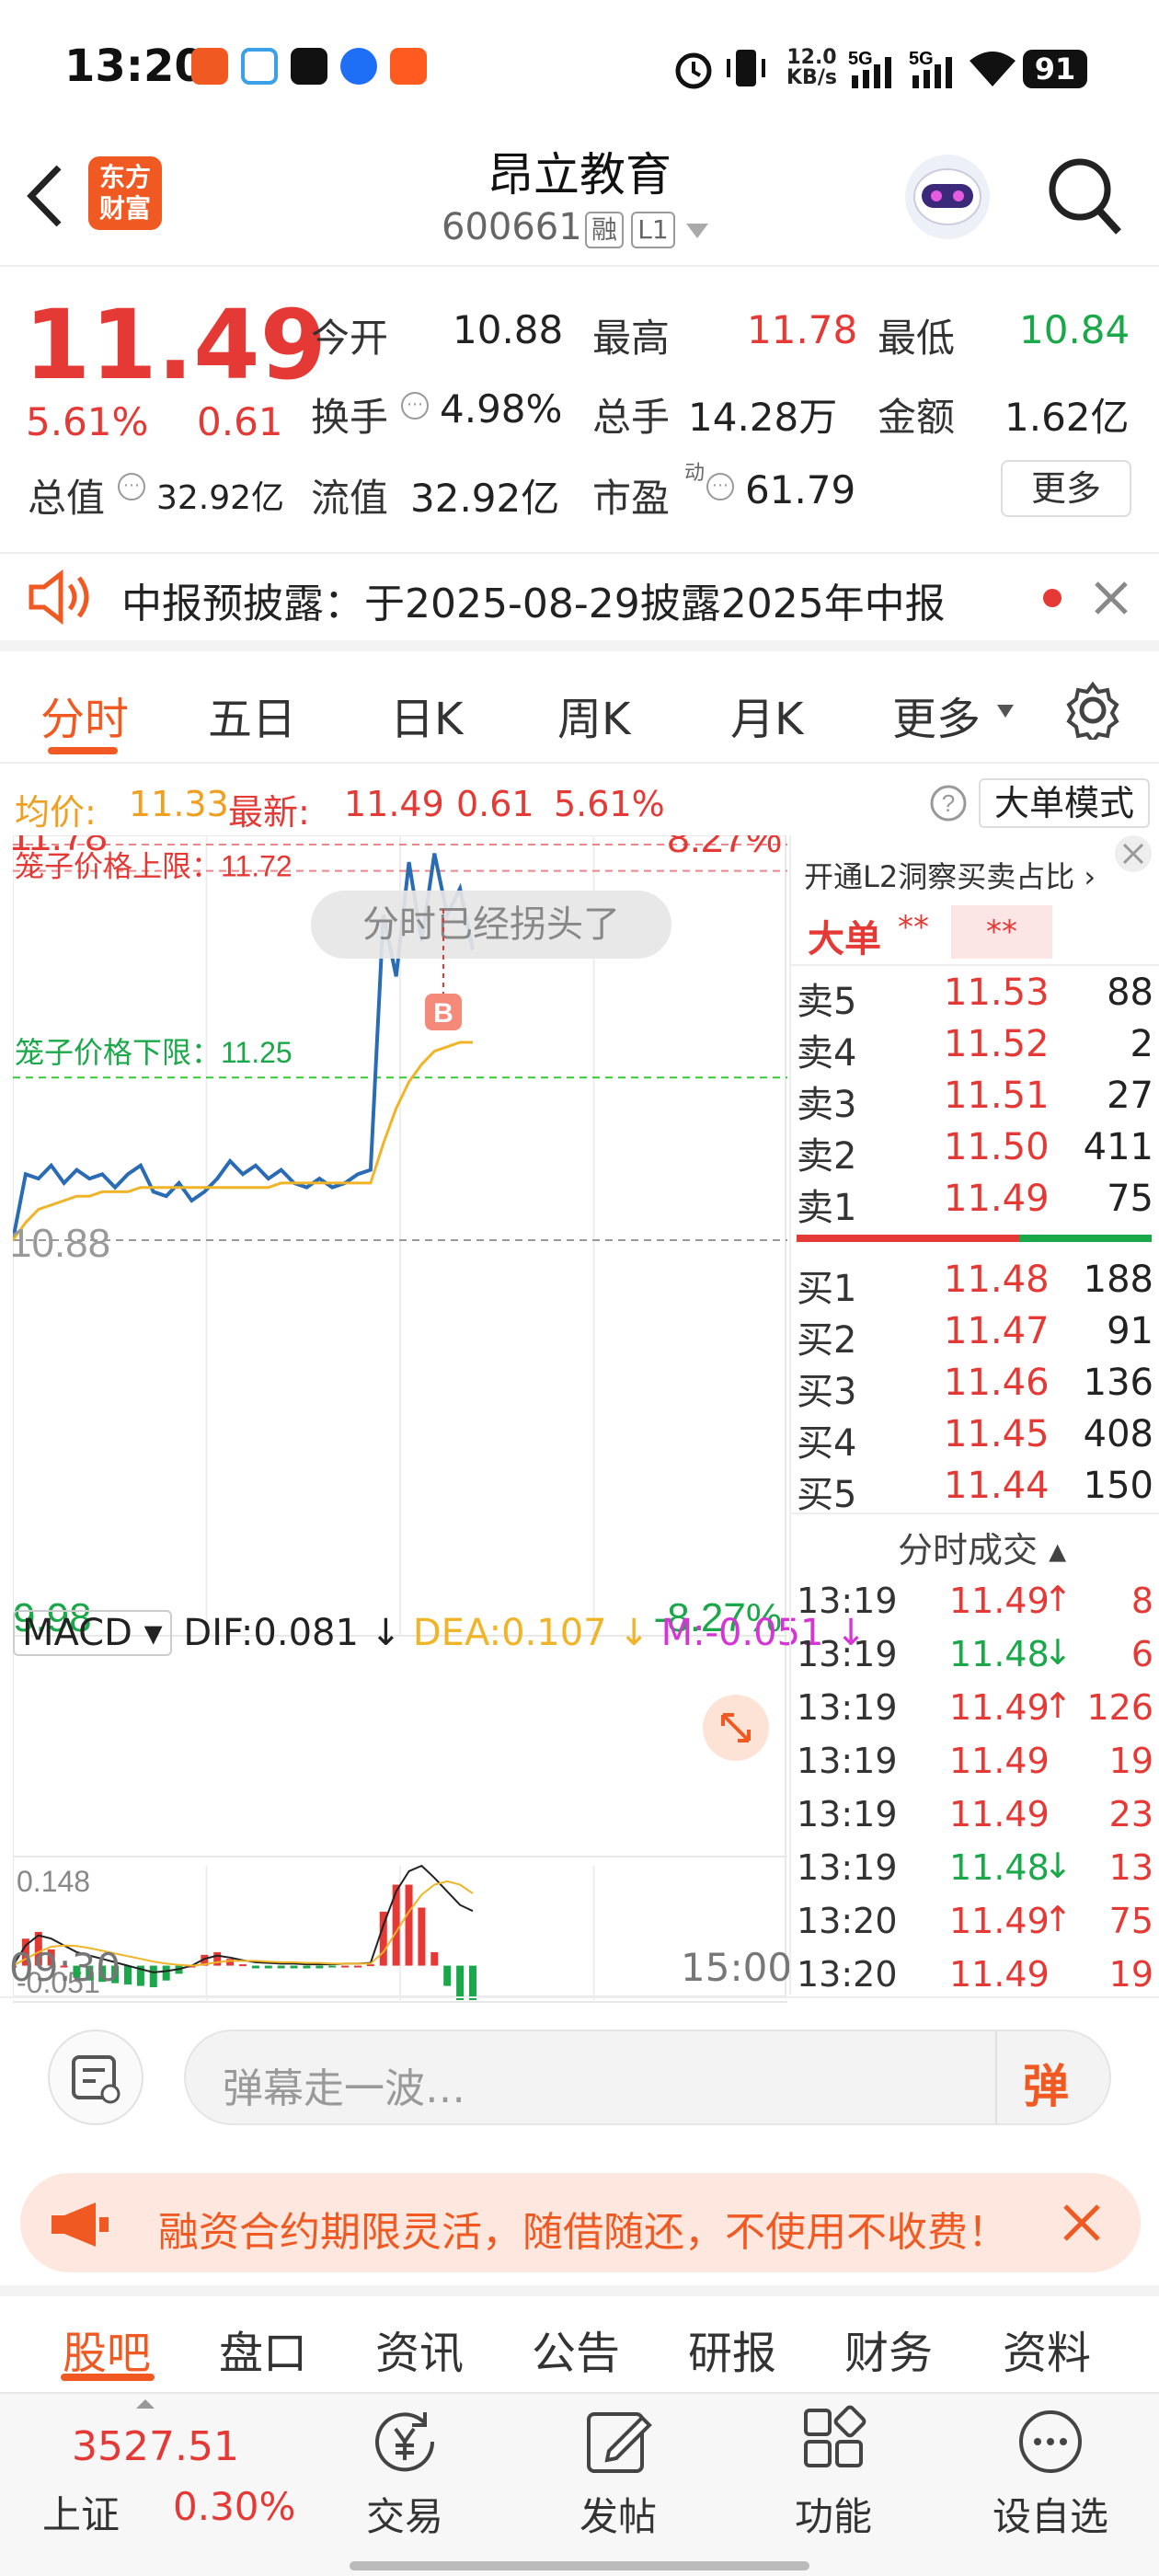 This screenshot has width=1159, height=2576. I want to click on y-base-label: 10.88, so click(61, 1243).